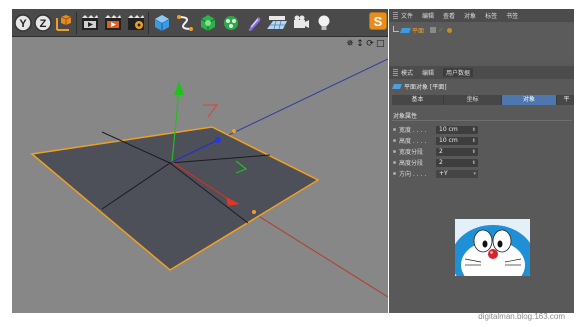 Image resolution: width=581 pixels, height=327 pixels. I want to click on height-field: 10 cm ⬍, so click(457, 140).